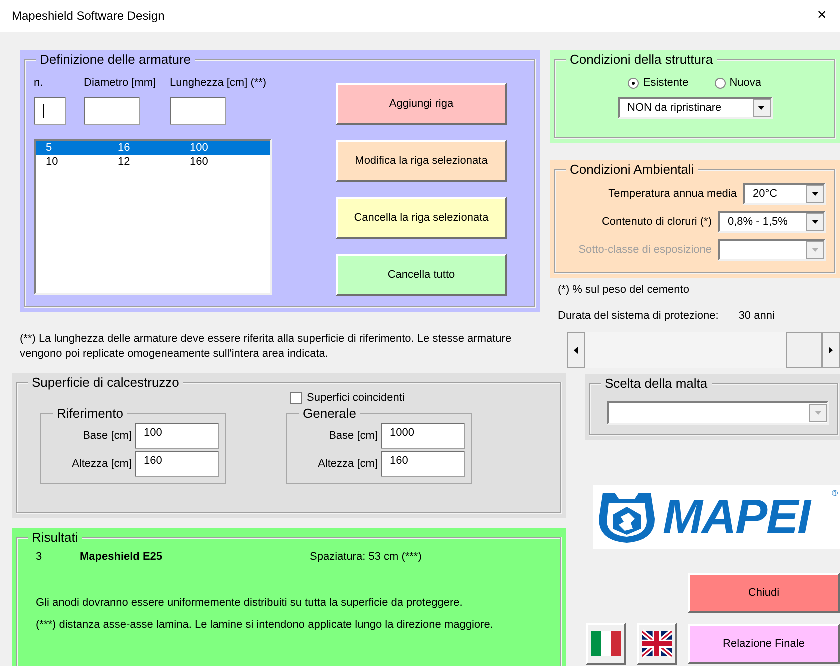 The image size is (840, 666). I want to click on scroll-bar, so click(703, 350).